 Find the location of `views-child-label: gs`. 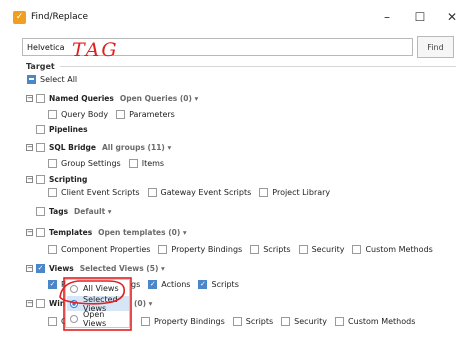

views-child-label: gs is located at coordinates (136, 284).